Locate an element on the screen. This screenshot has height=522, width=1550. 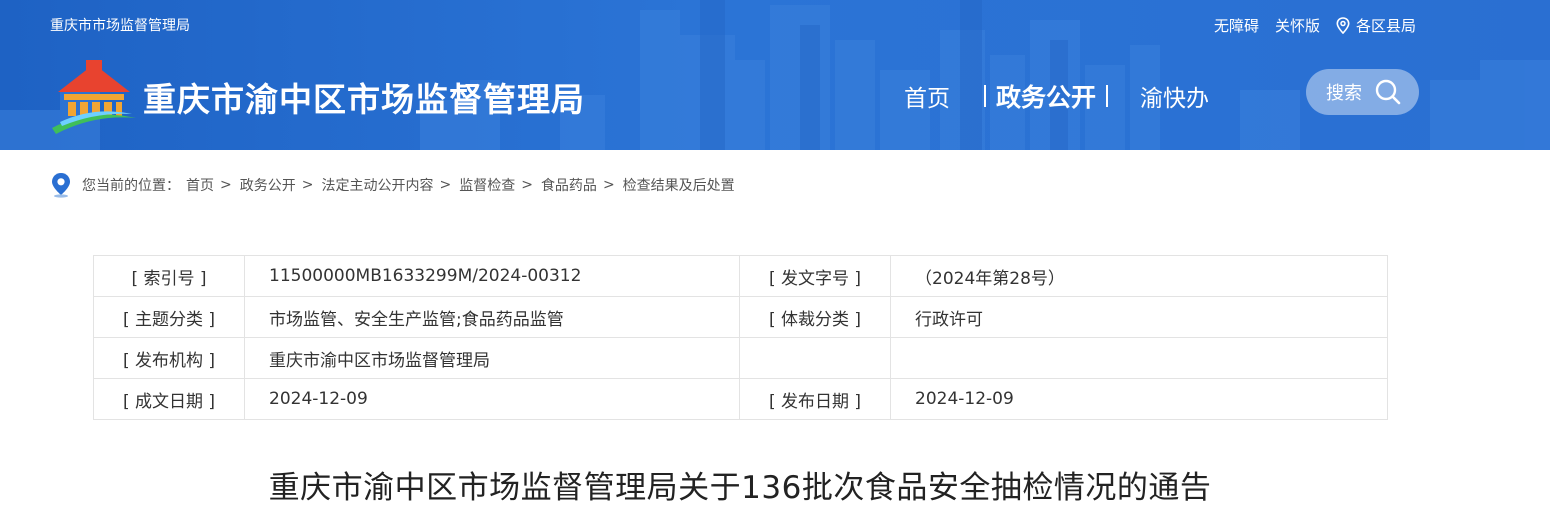
main-nav: 首页 政务公开 渝快办 is located at coordinates (1056, 96).